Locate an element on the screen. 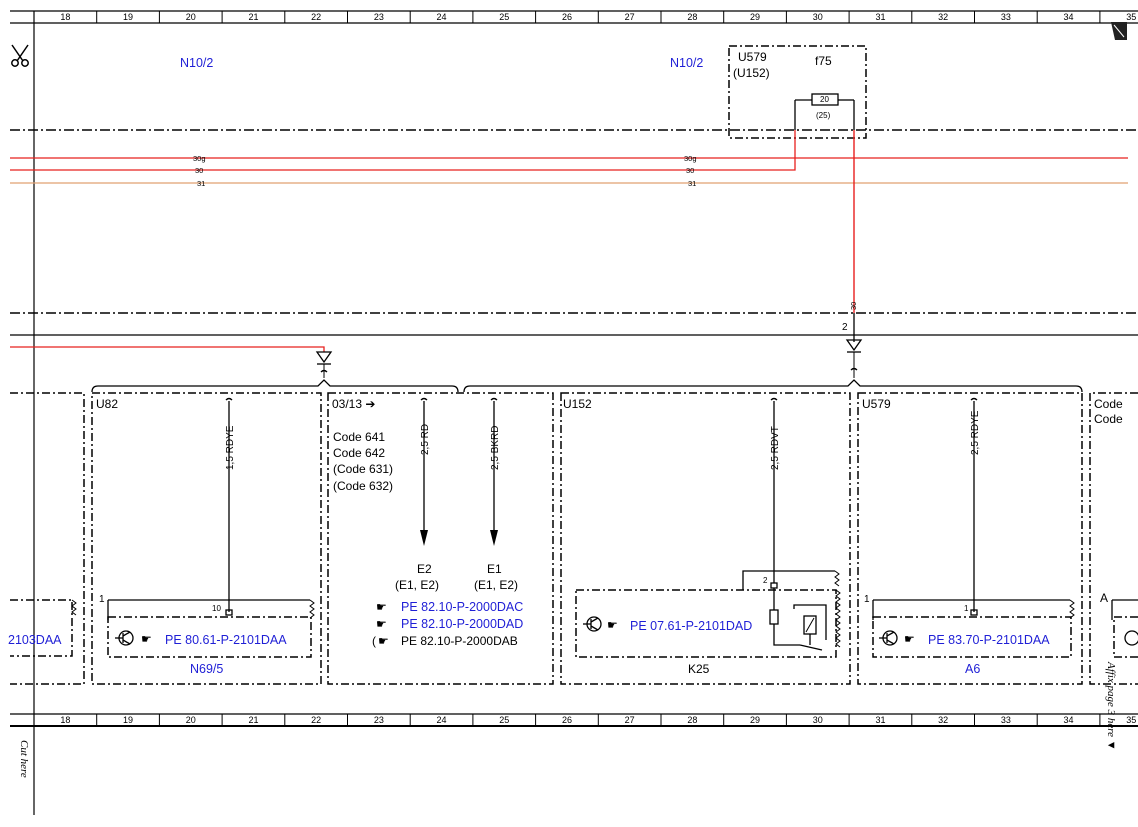 This screenshot has height=827, width=1138. ref-row-dab: ( ☛ PE 82.10-P-2000DAB is located at coordinates (445, 641).